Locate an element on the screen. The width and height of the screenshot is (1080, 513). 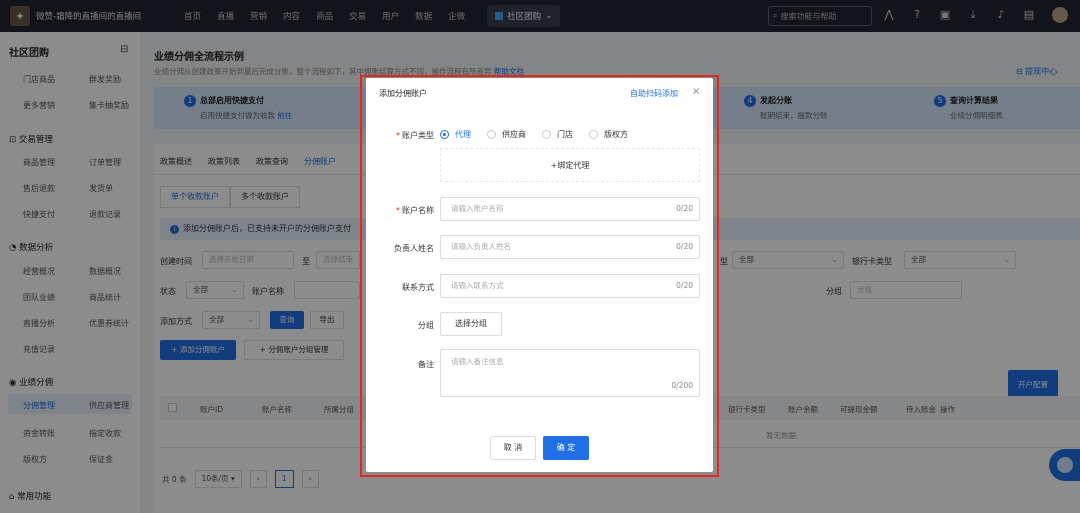
owner-name-input: 请输入负责人姓名 0/20 is located at coordinates (570, 247).